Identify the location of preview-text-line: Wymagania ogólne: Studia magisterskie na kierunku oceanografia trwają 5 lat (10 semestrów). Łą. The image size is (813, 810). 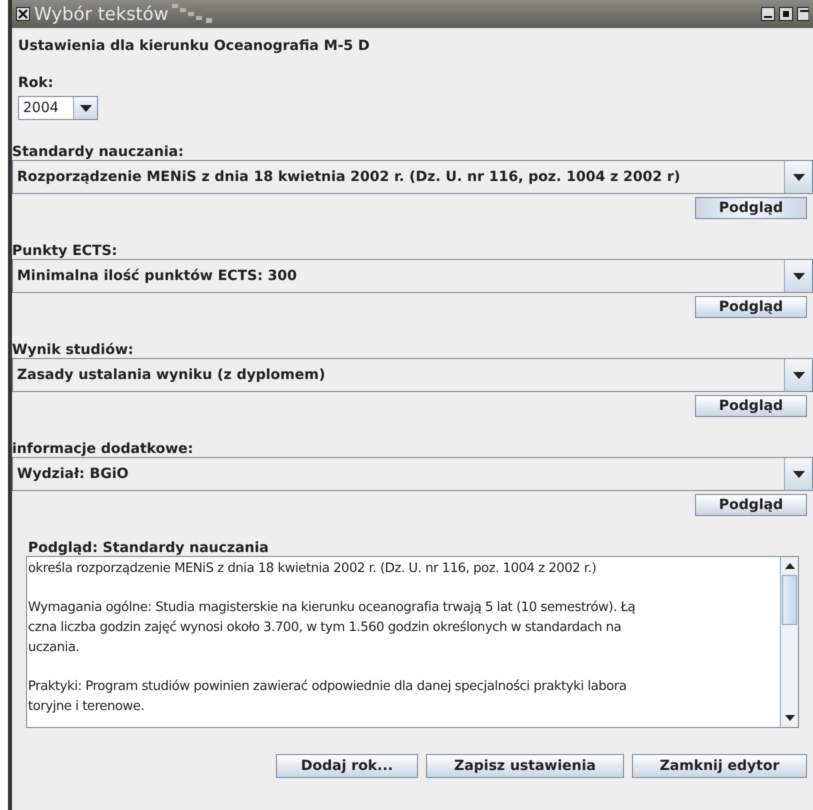
(332, 608).